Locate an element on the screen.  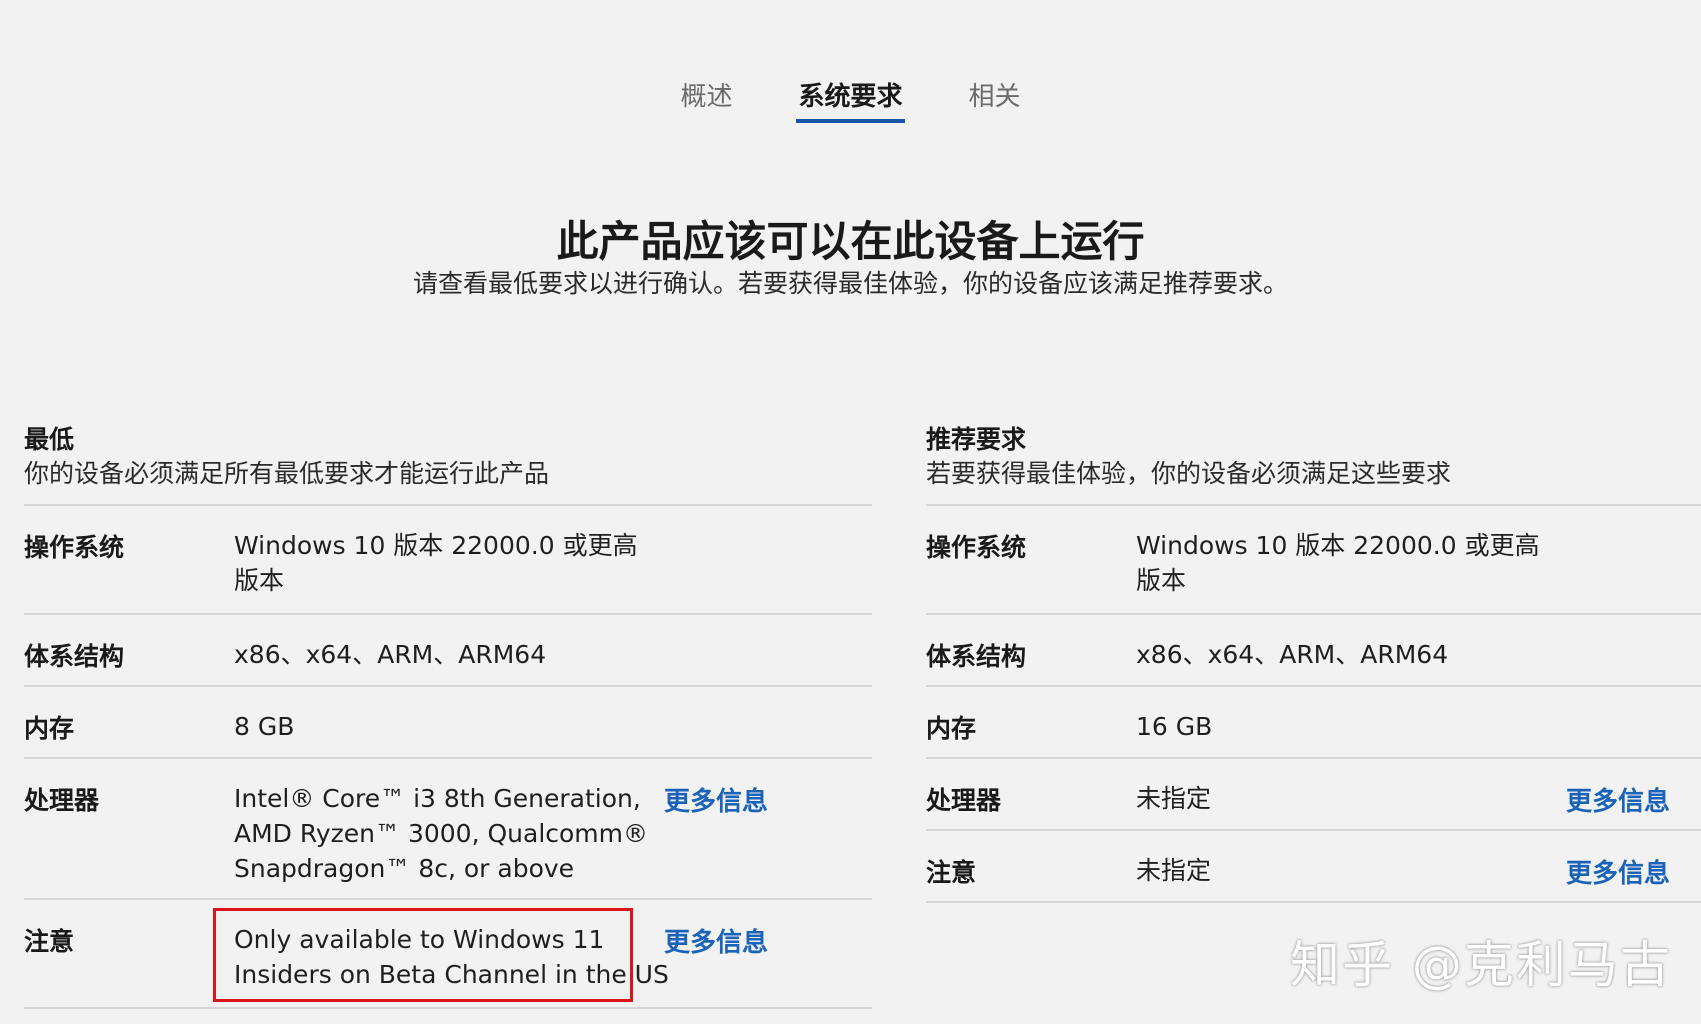
tab-overview: 概述 is located at coordinates (706, 96).